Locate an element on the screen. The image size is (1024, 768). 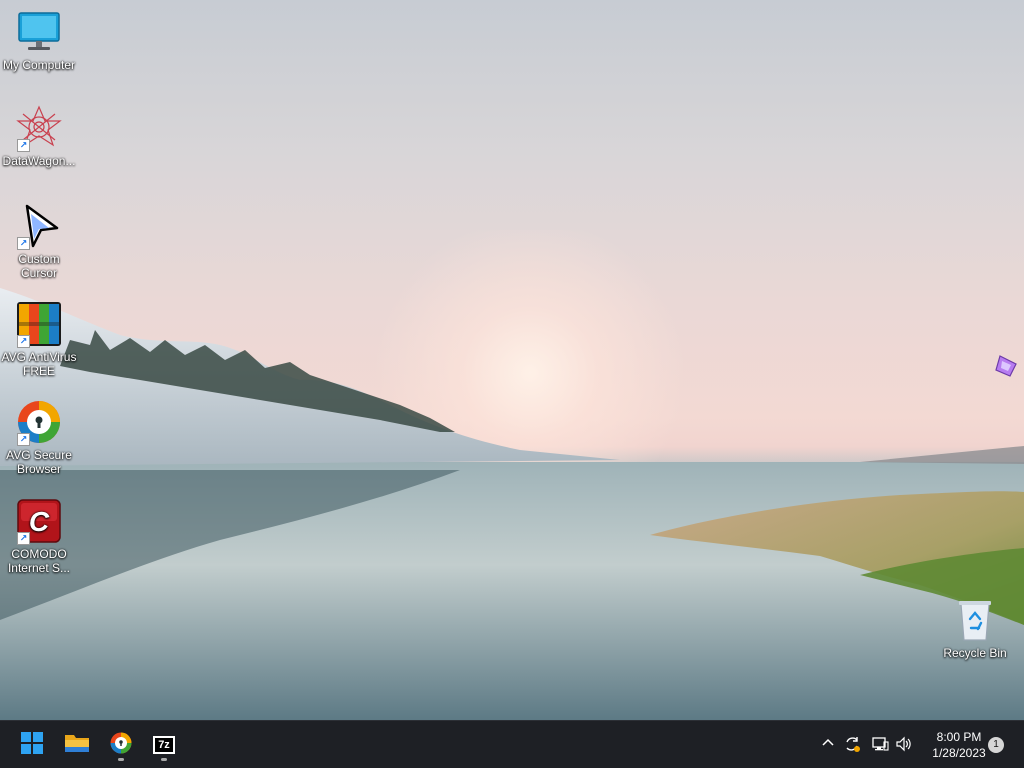
desktop-icon-label: AVG Secure Browser is located at coordinates (39, 462).